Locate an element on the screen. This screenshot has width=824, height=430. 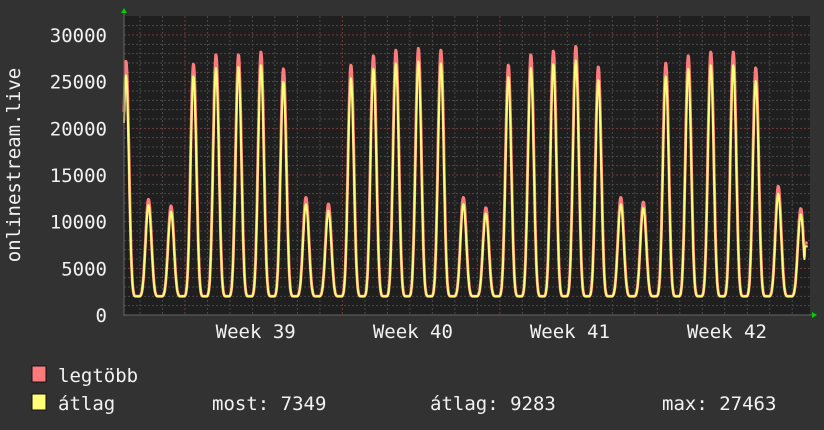
x-tick-label: Week 42 is located at coordinates (727, 332).